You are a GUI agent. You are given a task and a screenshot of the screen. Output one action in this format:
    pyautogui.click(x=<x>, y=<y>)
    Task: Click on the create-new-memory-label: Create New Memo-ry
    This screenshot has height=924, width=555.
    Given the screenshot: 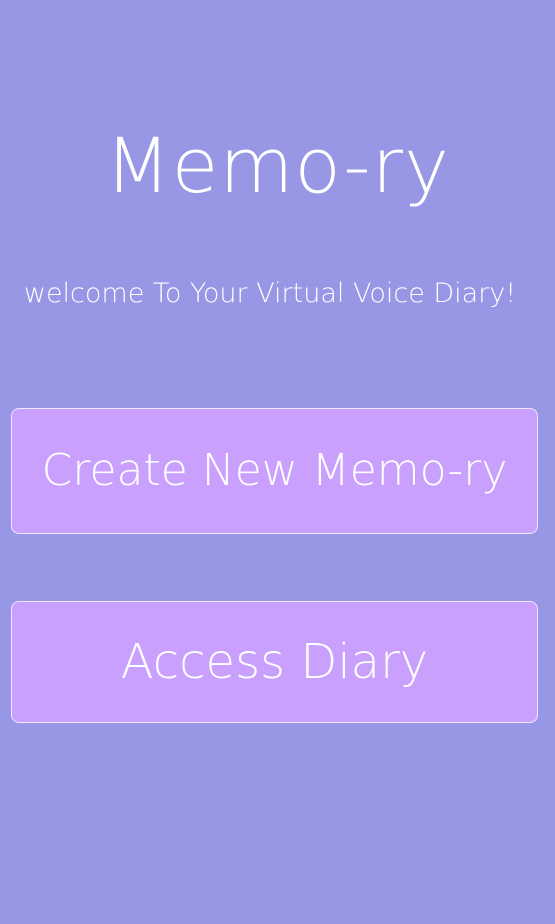 What is the action you would take?
    pyautogui.click(x=274, y=470)
    